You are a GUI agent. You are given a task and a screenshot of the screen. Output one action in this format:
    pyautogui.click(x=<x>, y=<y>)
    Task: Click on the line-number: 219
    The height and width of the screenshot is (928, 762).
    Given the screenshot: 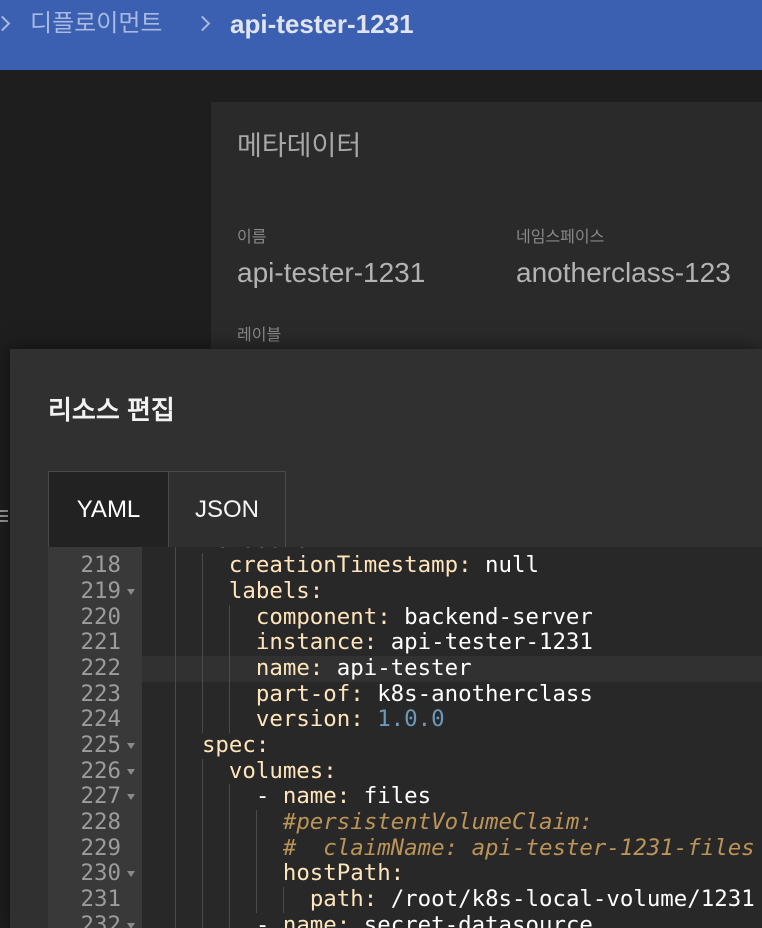 What is the action you would take?
    pyautogui.click(x=95, y=591)
    